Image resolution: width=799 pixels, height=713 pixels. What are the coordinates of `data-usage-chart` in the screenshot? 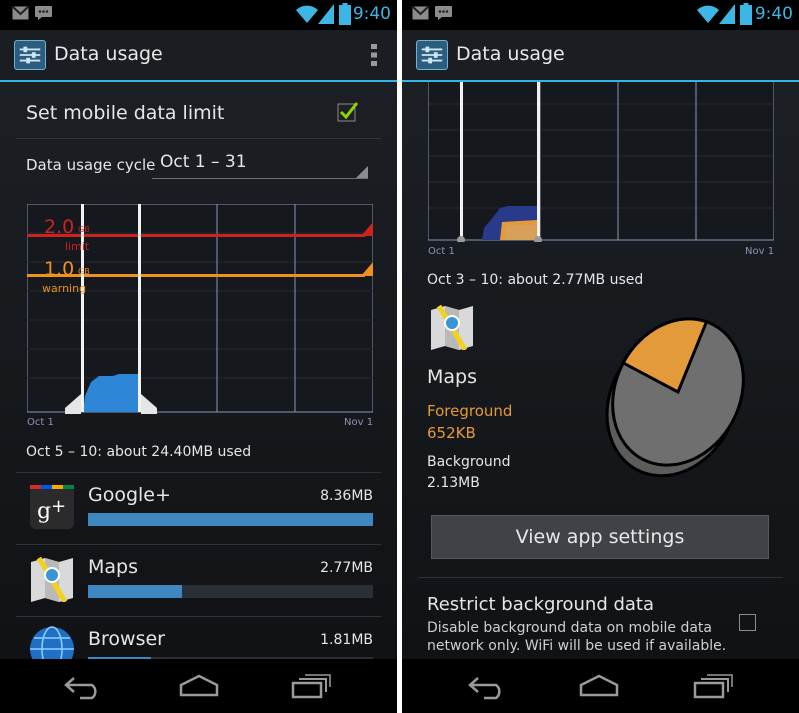 It's located at (200, 309).